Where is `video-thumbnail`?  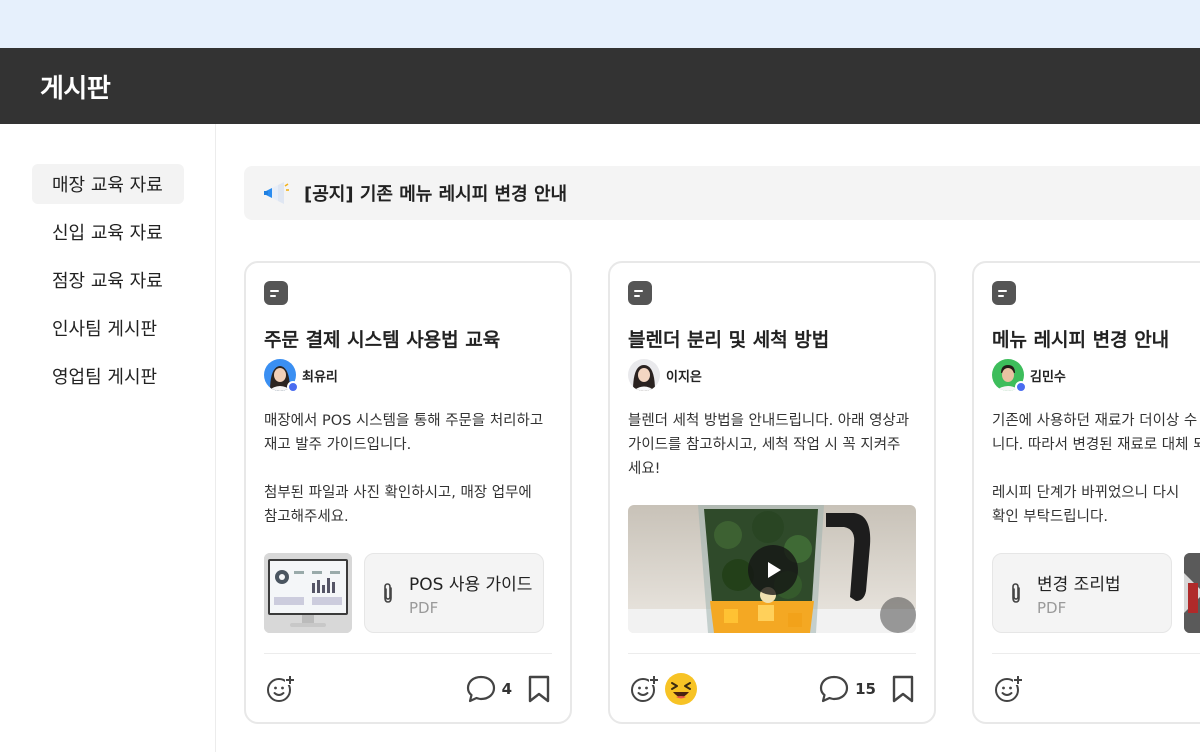
video-thumbnail is located at coordinates (772, 569).